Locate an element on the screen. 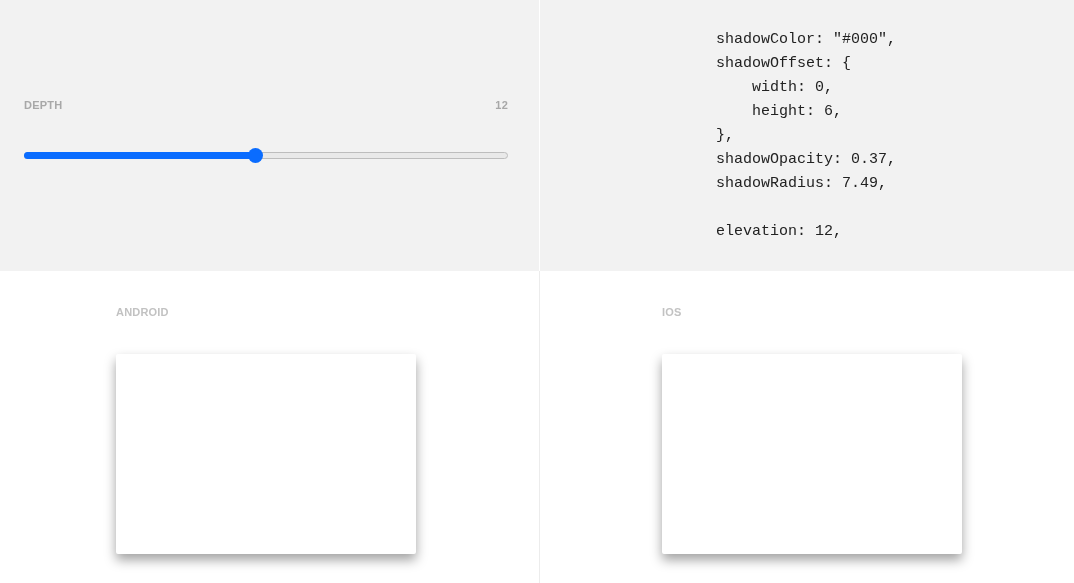 Image resolution: width=1074 pixels, height=583 pixels. platform-label: IOS is located at coordinates (672, 312).